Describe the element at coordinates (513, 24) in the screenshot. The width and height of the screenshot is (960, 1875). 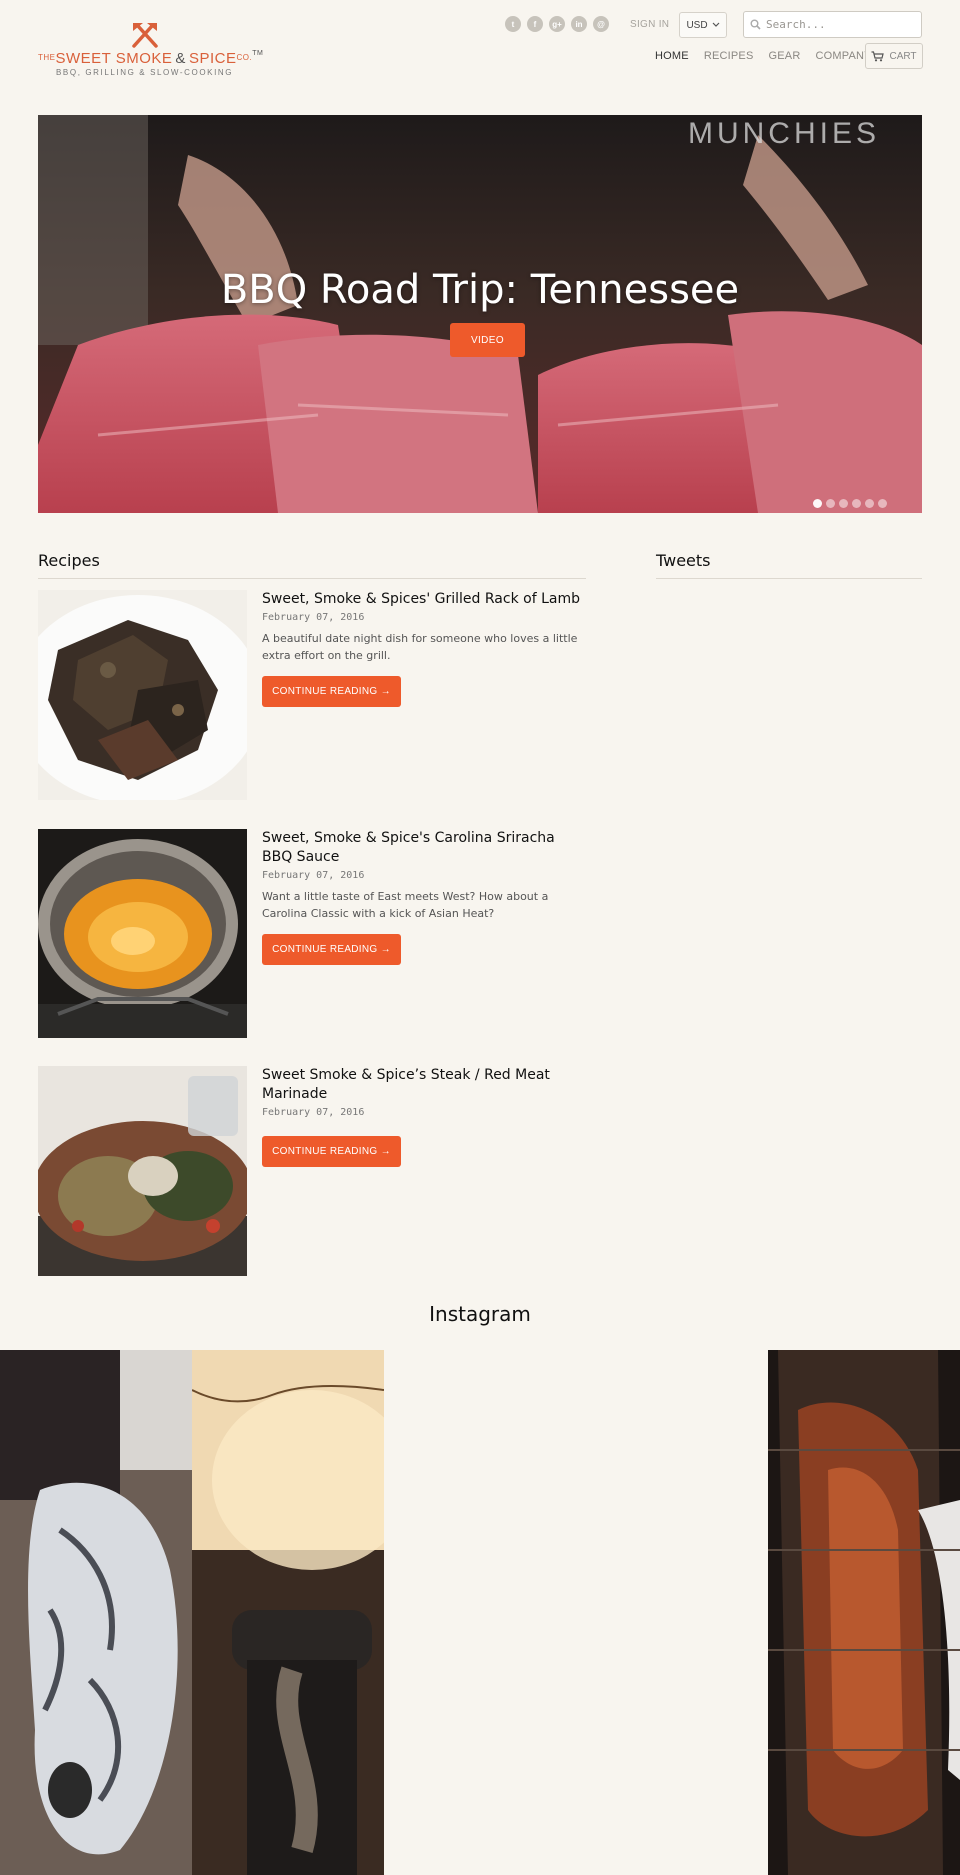
I see `twitter-icon: t` at that location.